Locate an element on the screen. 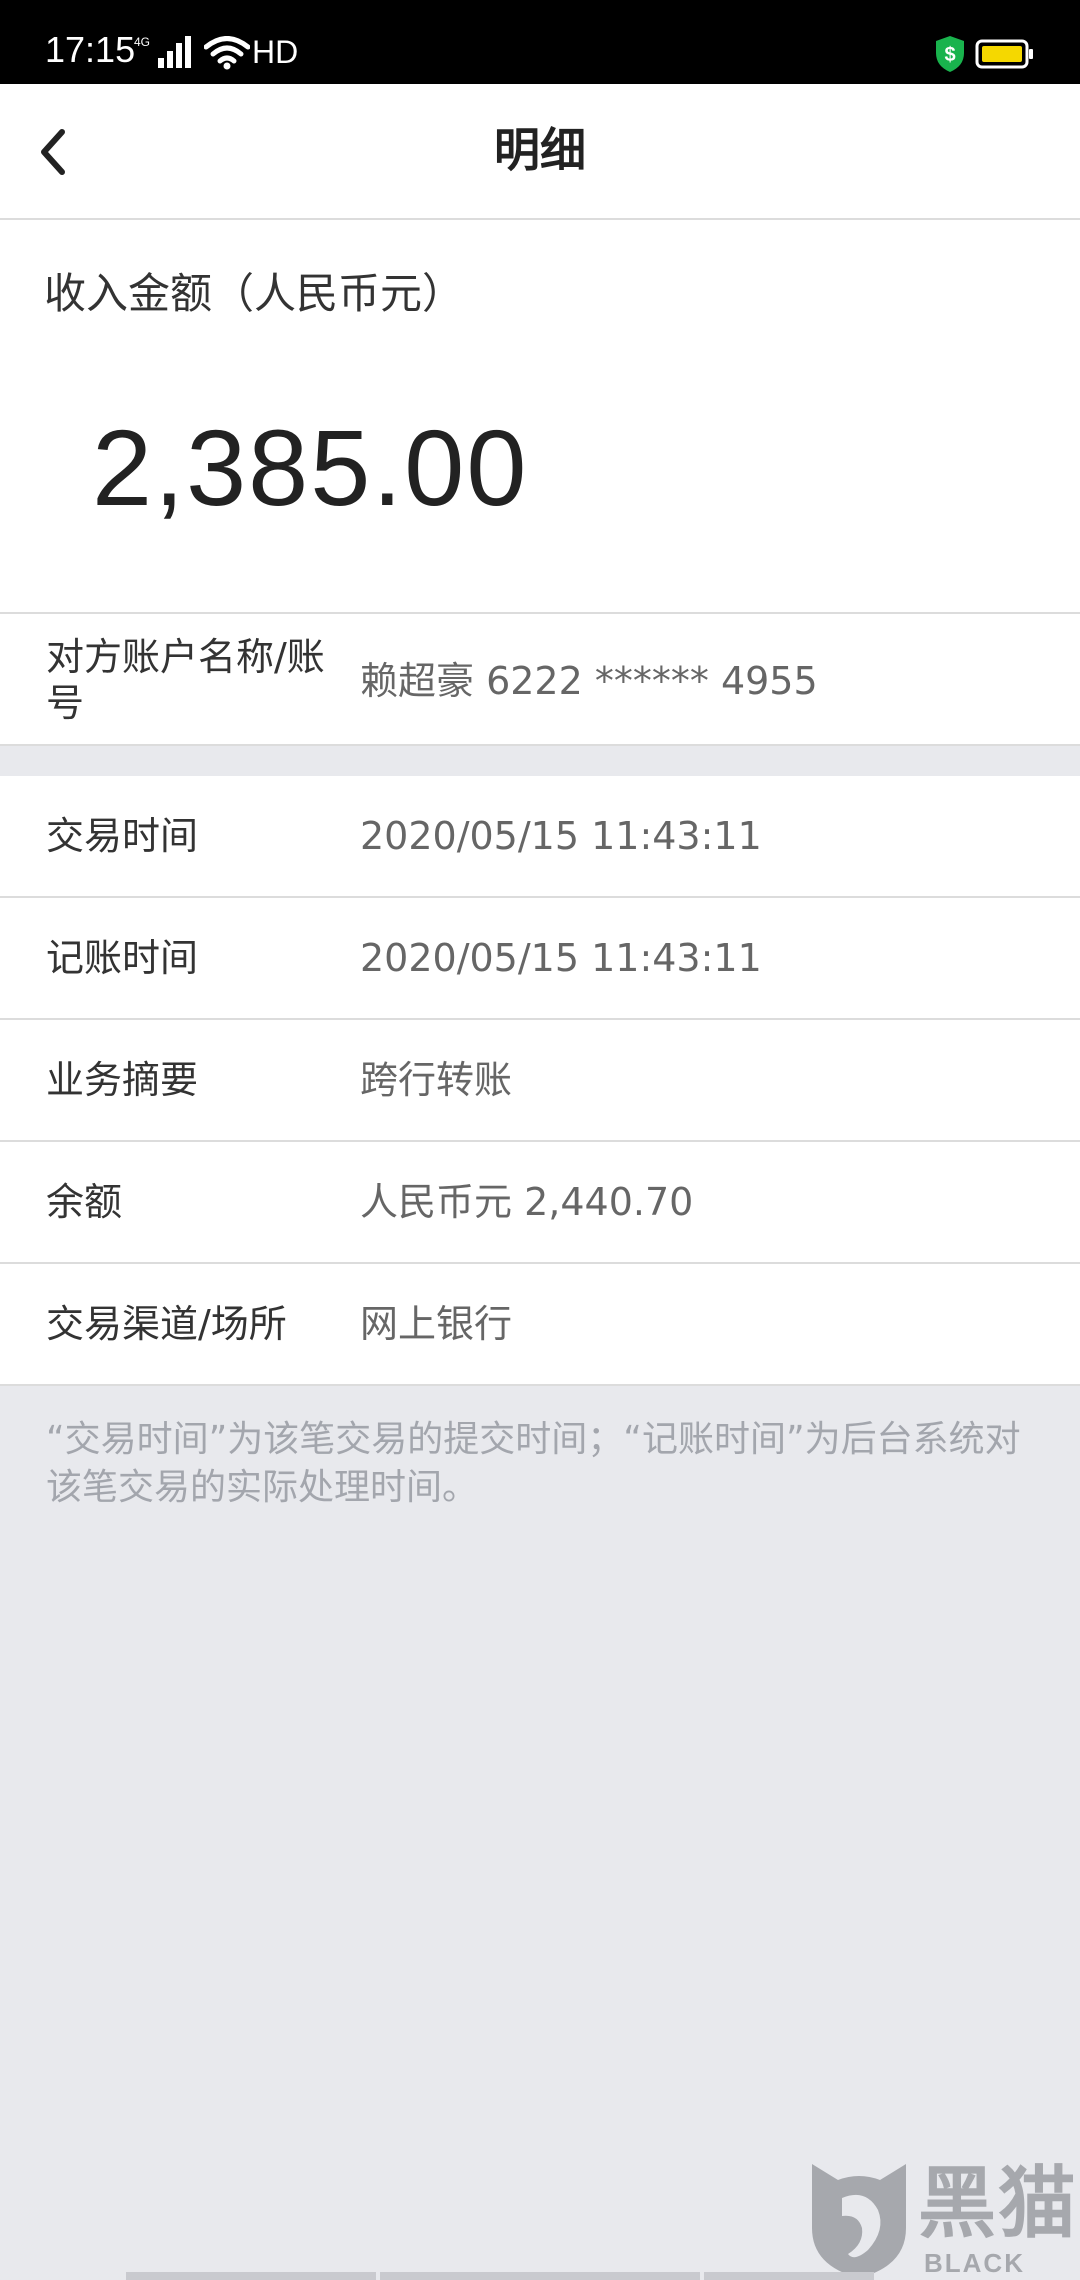 This screenshot has width=1080, height=2280. amount-value: 2,385.00 is located at coordinates (310, 467).